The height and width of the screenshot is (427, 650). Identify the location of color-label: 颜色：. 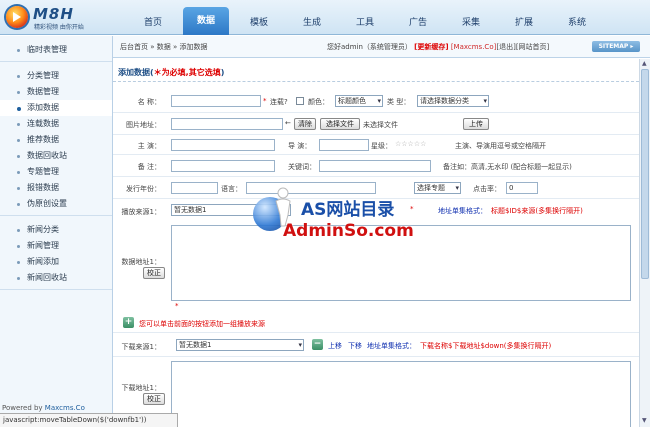
(318, 102).